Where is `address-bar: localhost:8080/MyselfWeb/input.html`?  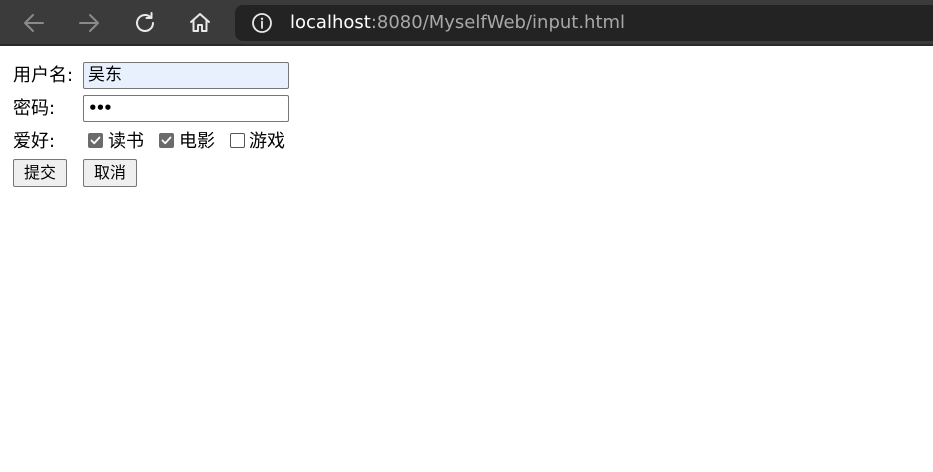 address-bar: localhost:8080/MyselfWeb/input.html is located at coordinates (584, 23).